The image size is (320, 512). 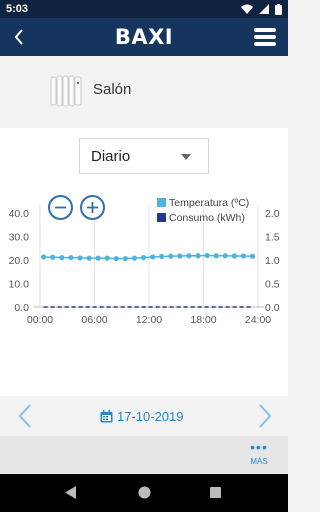 I want to click on y-right-tick-label: 1.5, so click(x=272, y=238).